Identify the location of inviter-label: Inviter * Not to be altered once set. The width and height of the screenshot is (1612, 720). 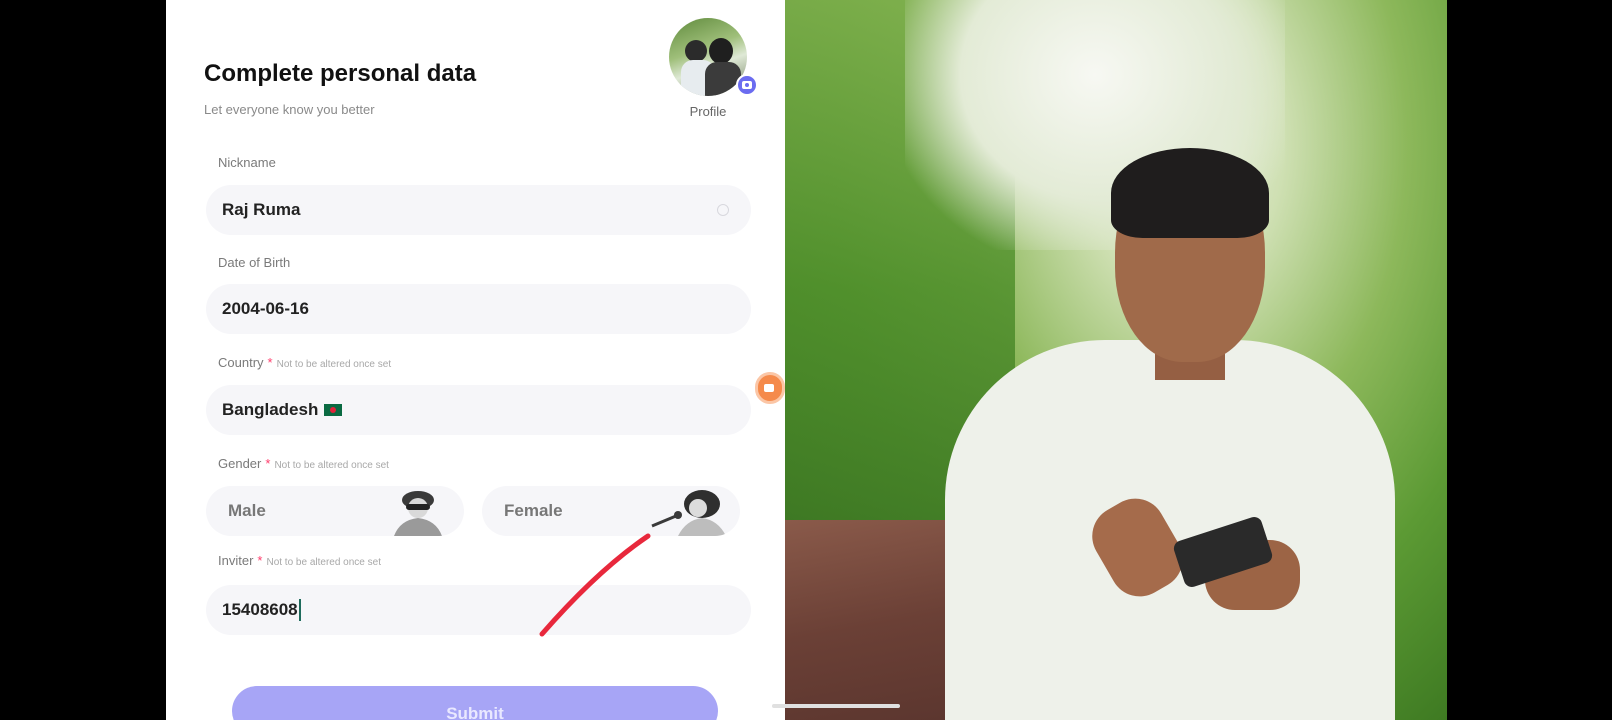
(299, 560).